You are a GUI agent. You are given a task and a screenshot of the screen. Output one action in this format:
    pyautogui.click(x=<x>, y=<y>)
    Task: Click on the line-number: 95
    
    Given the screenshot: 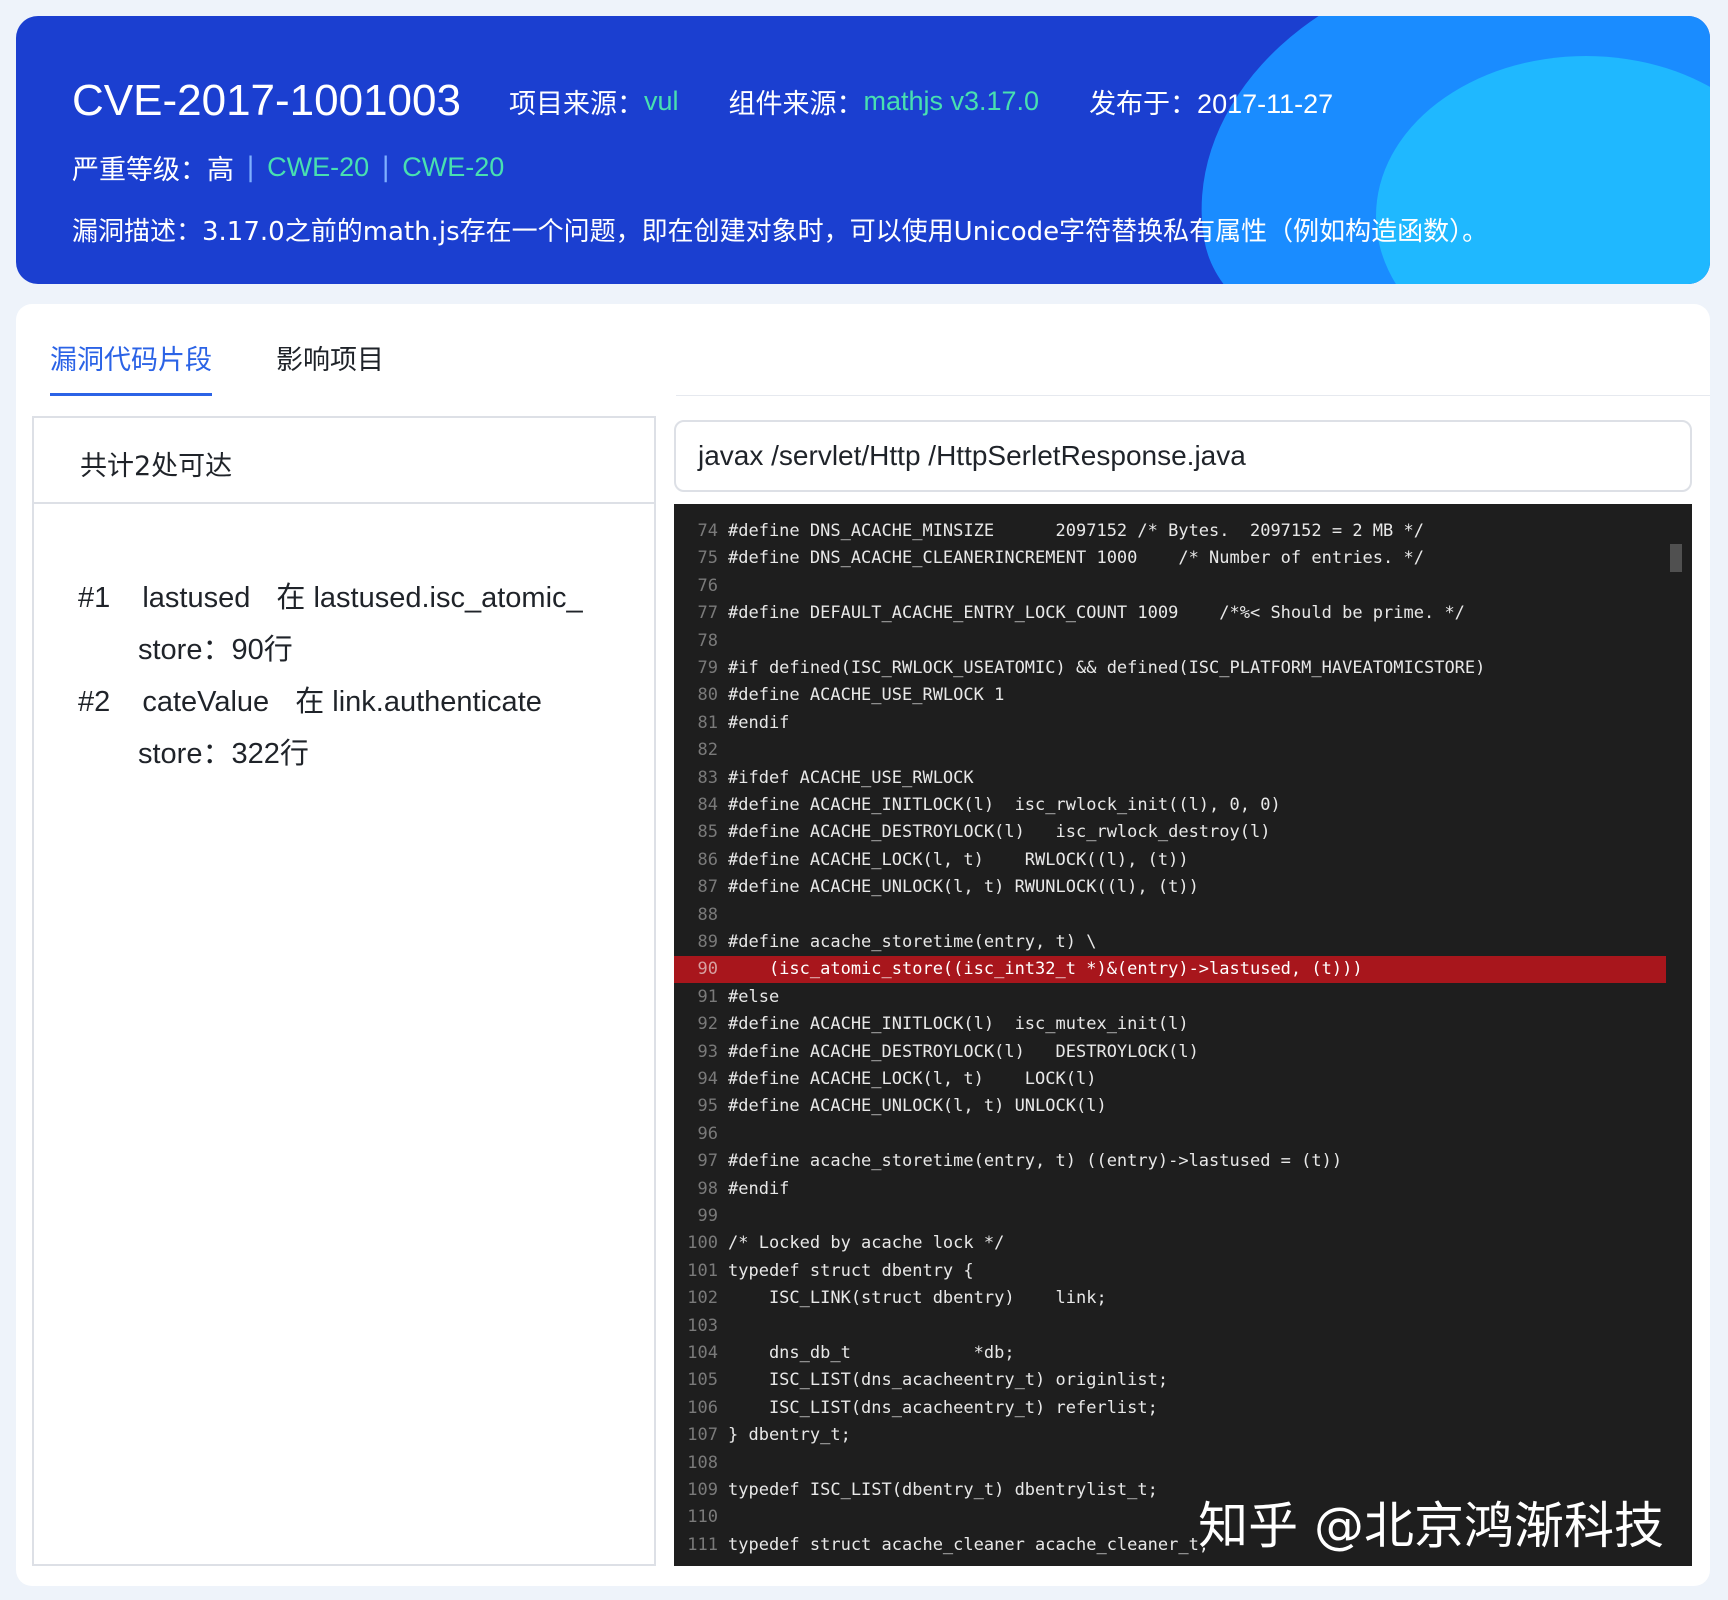 What is the action you would take?
    pyautogui.click(x=707, y=1106)
    